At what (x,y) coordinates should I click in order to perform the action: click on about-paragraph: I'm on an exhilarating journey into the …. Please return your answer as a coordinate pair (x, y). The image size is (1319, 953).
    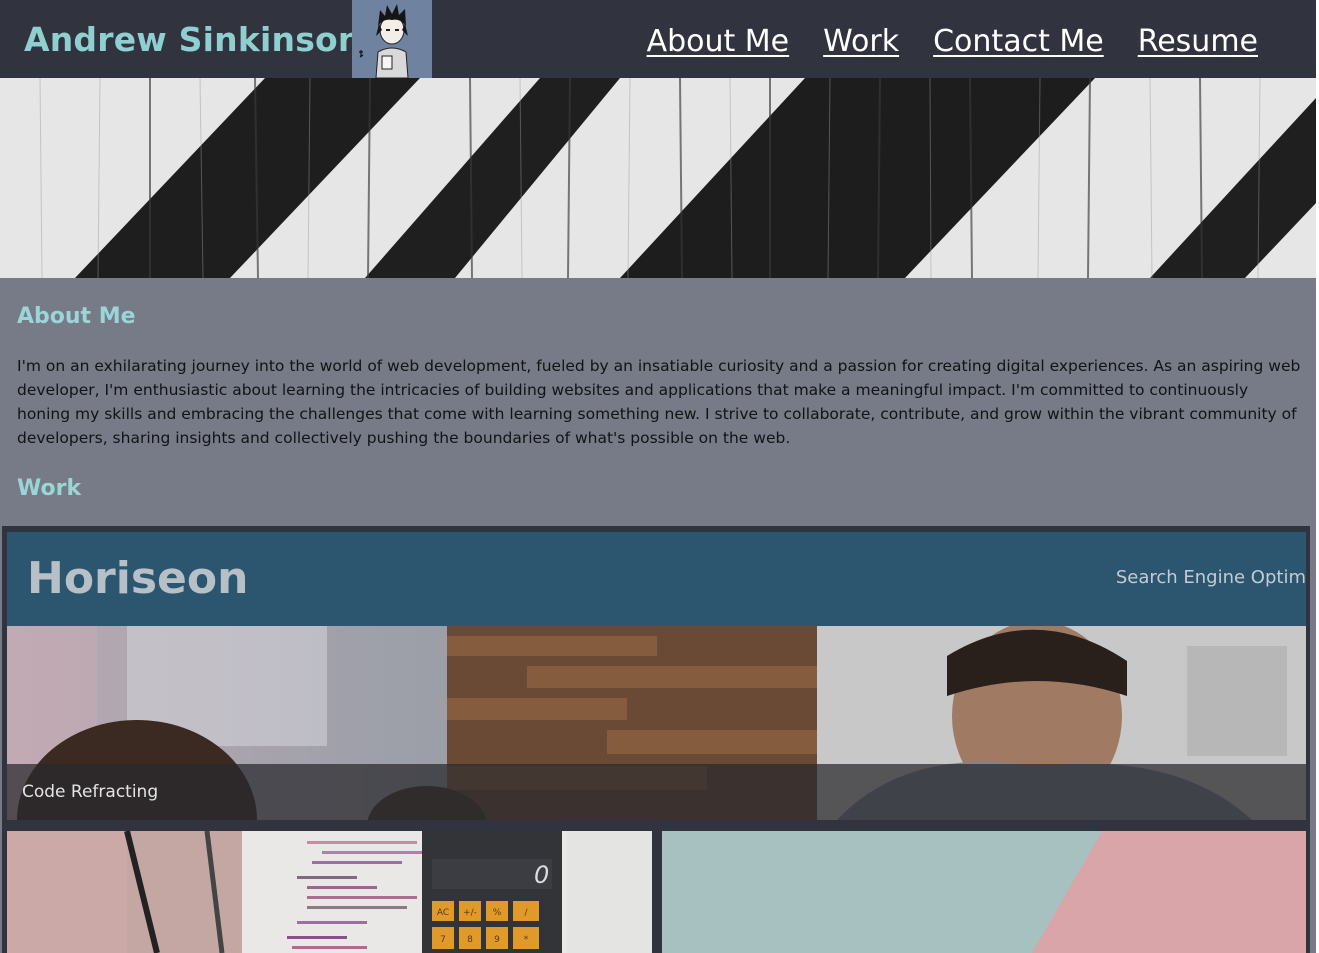
    Looking at the image, I should click on (659, 402).